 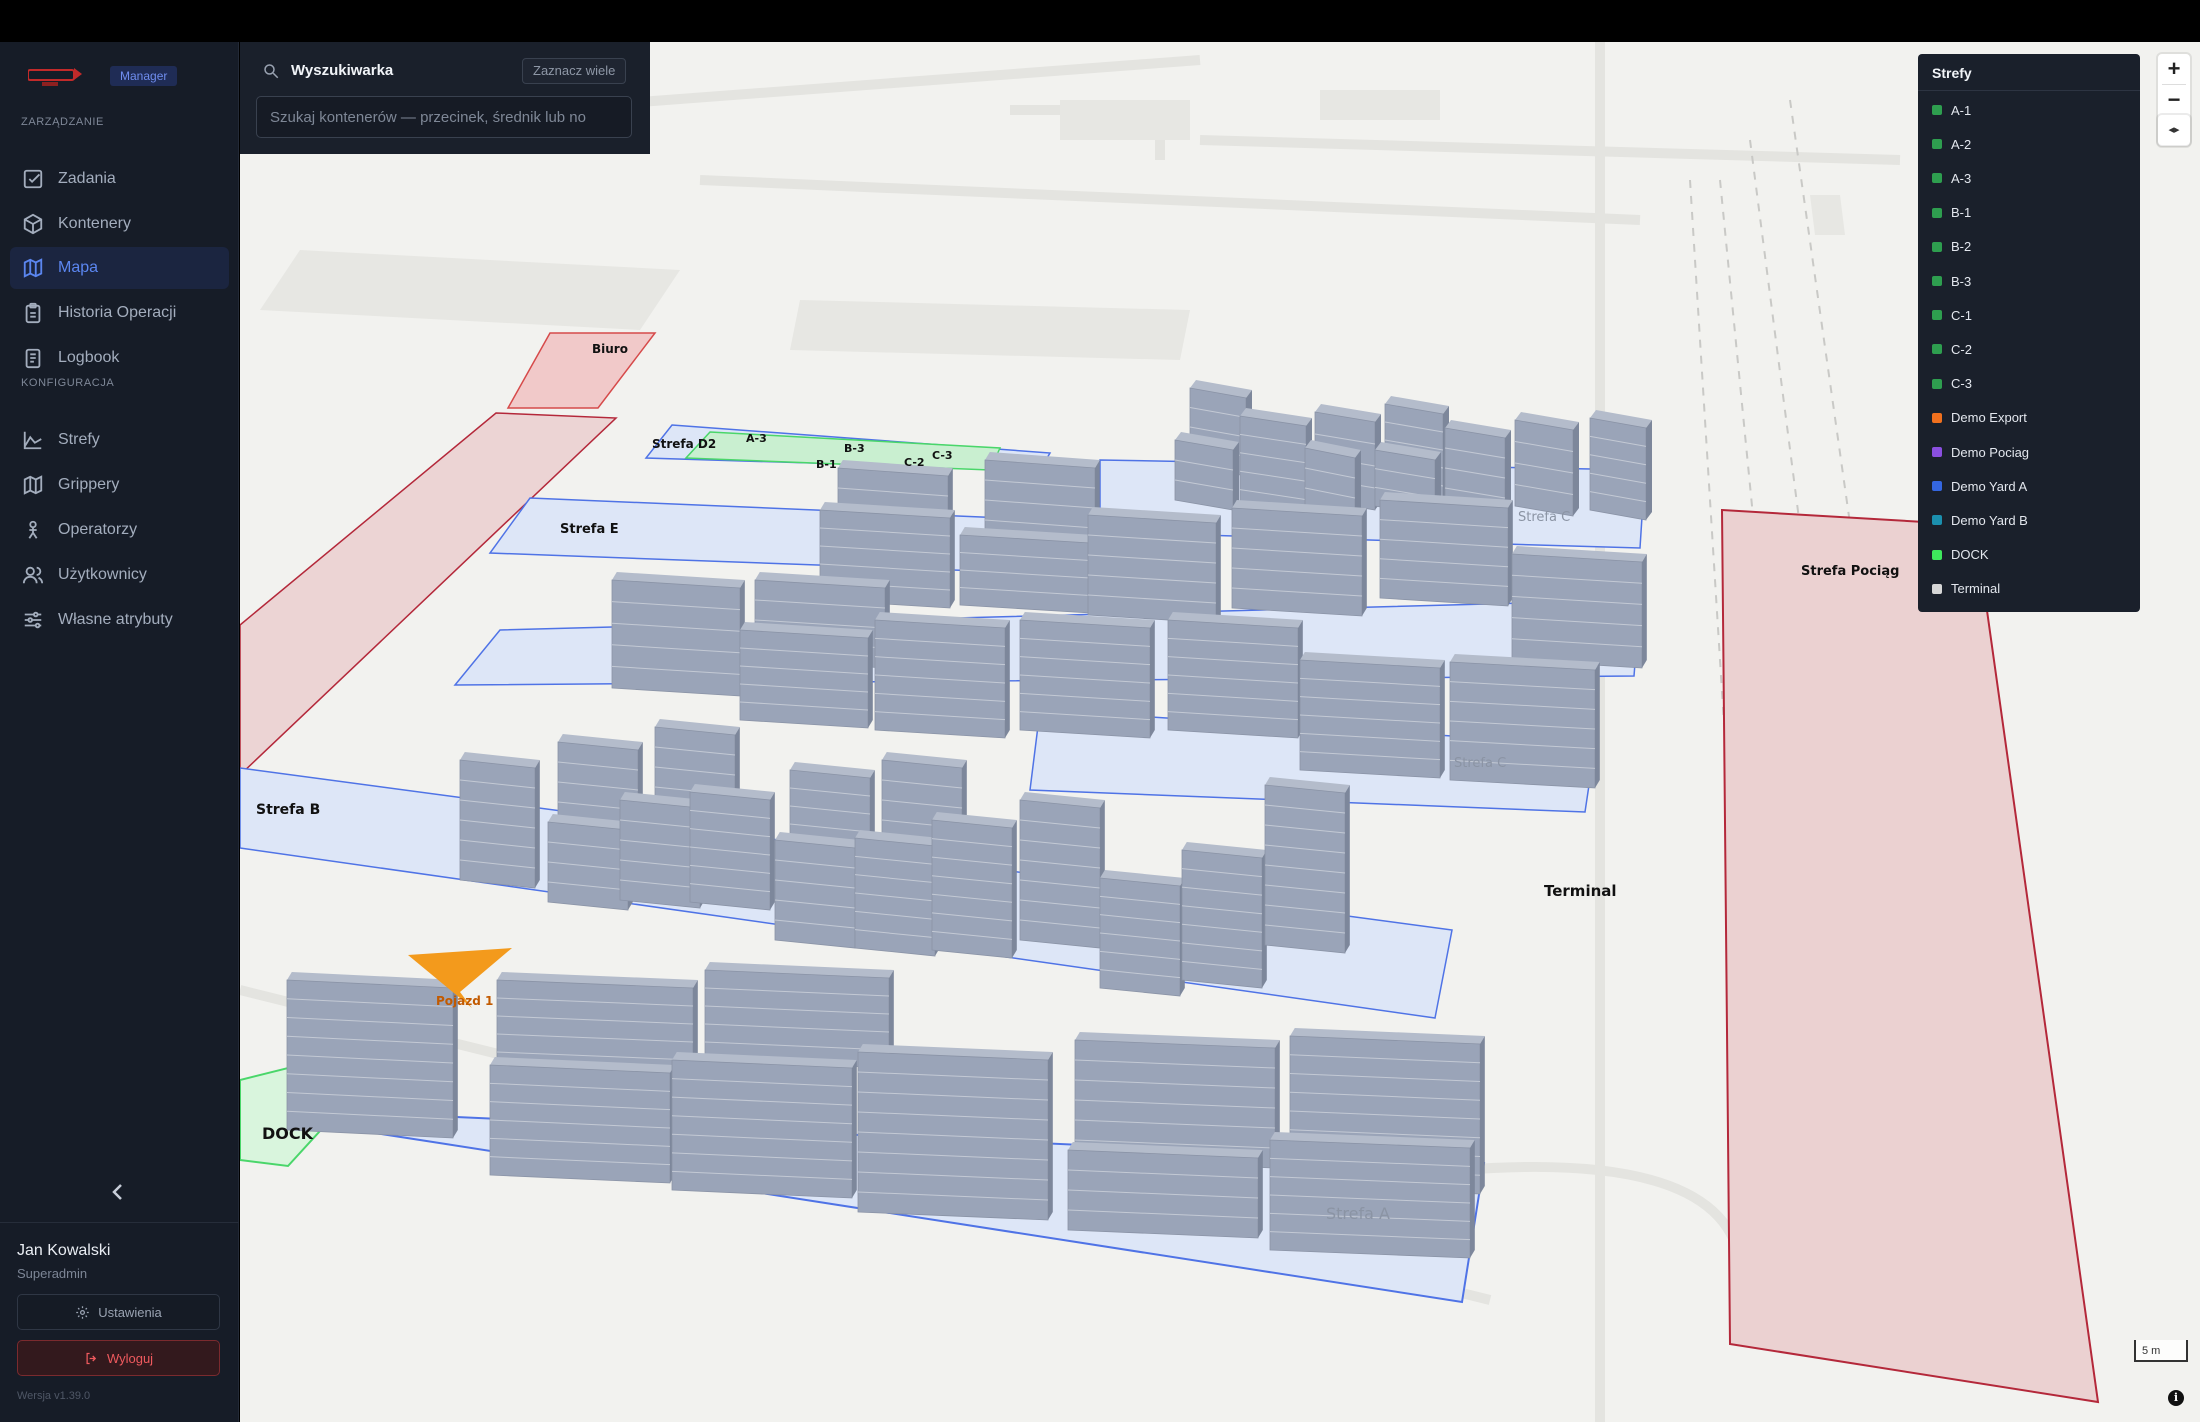 I want to click on zone-legend-item: B-3, so click(x=1951, y=281).